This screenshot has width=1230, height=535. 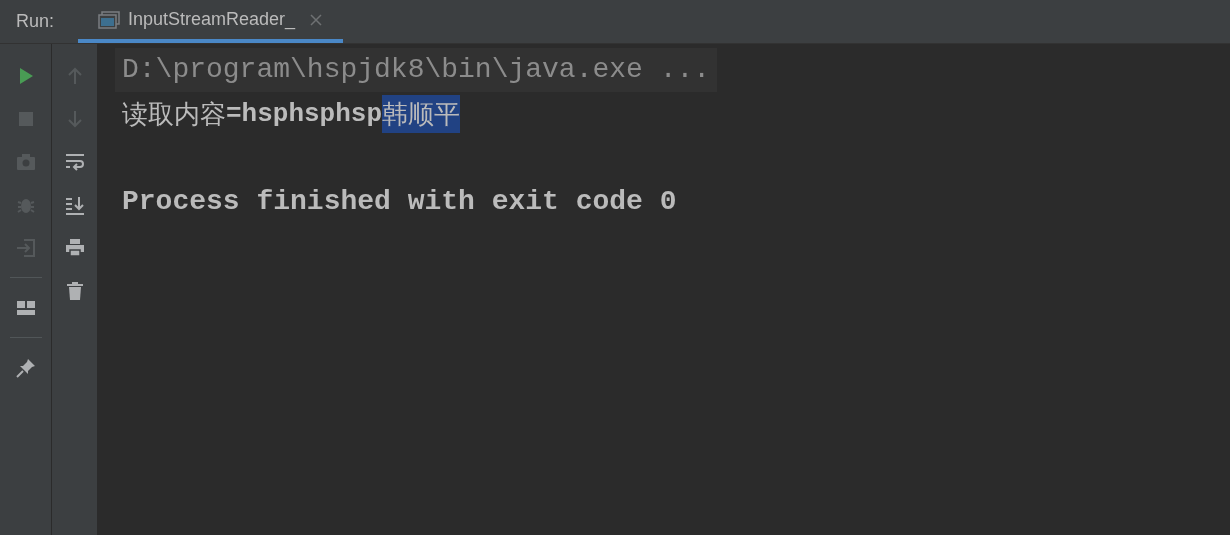 What do you see at coordinates (174, 114) in the screenshot?
I see `output-text: 读取内容` at bounding box center [174, 114].